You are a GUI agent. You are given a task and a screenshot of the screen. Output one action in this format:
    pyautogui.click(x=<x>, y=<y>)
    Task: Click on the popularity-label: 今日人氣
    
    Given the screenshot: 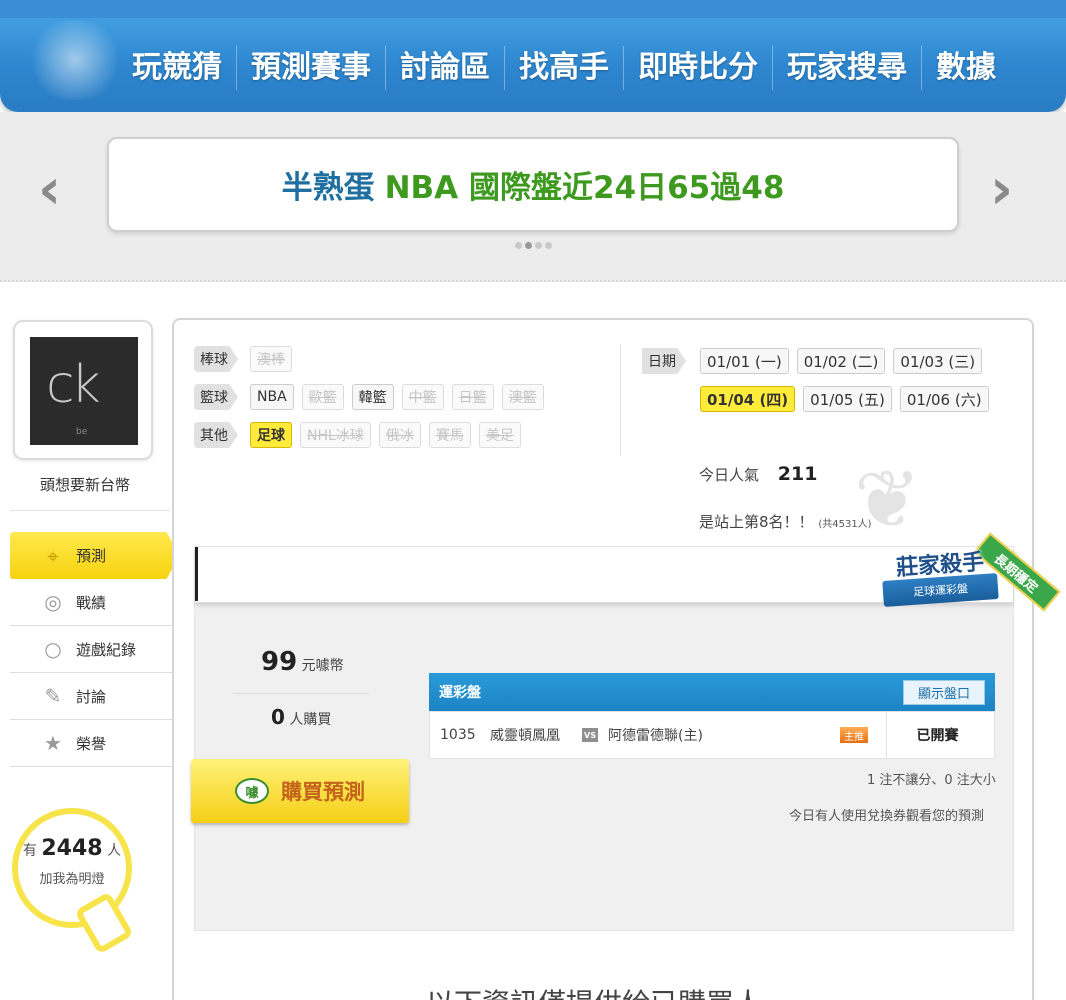 What is the action you would take?
    pyautogui.click(x=729, y=475)
    